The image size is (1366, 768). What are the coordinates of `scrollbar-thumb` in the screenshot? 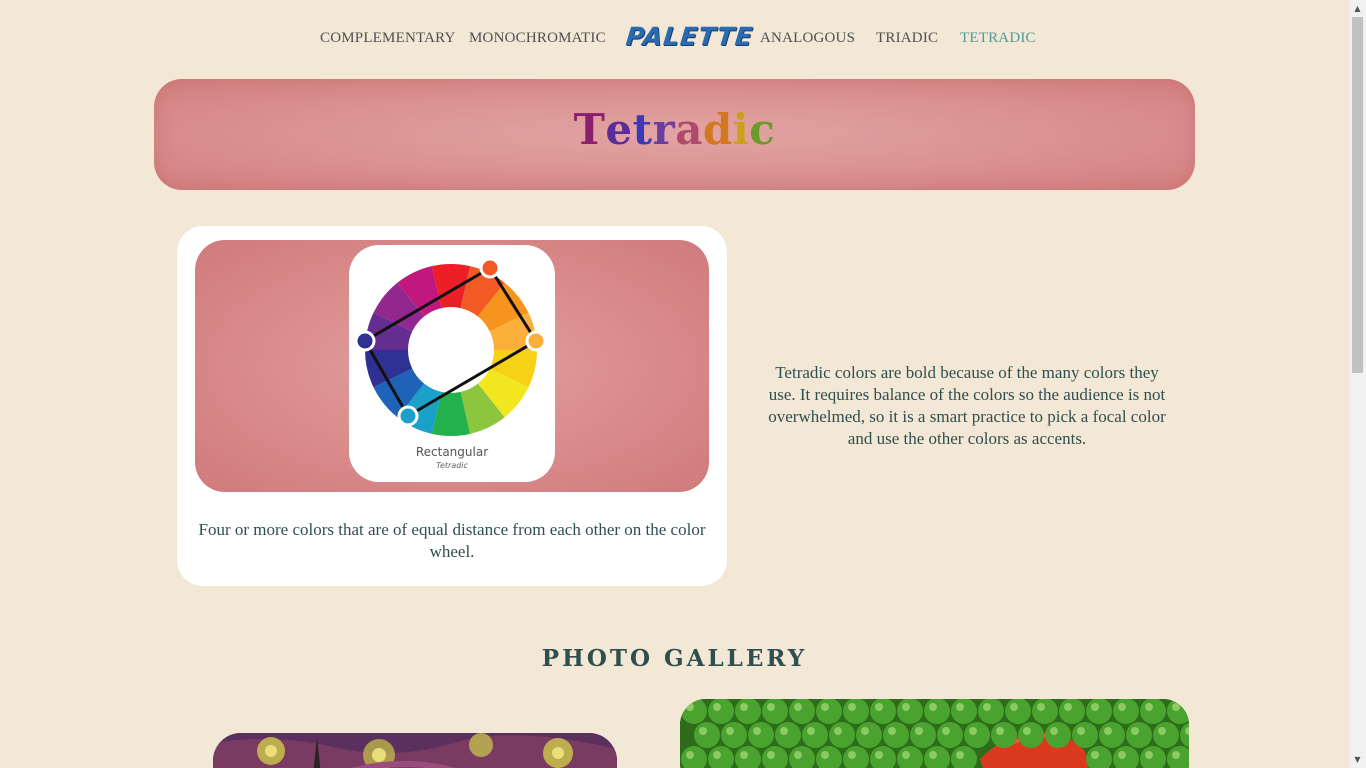 It's located at (1357, 195).